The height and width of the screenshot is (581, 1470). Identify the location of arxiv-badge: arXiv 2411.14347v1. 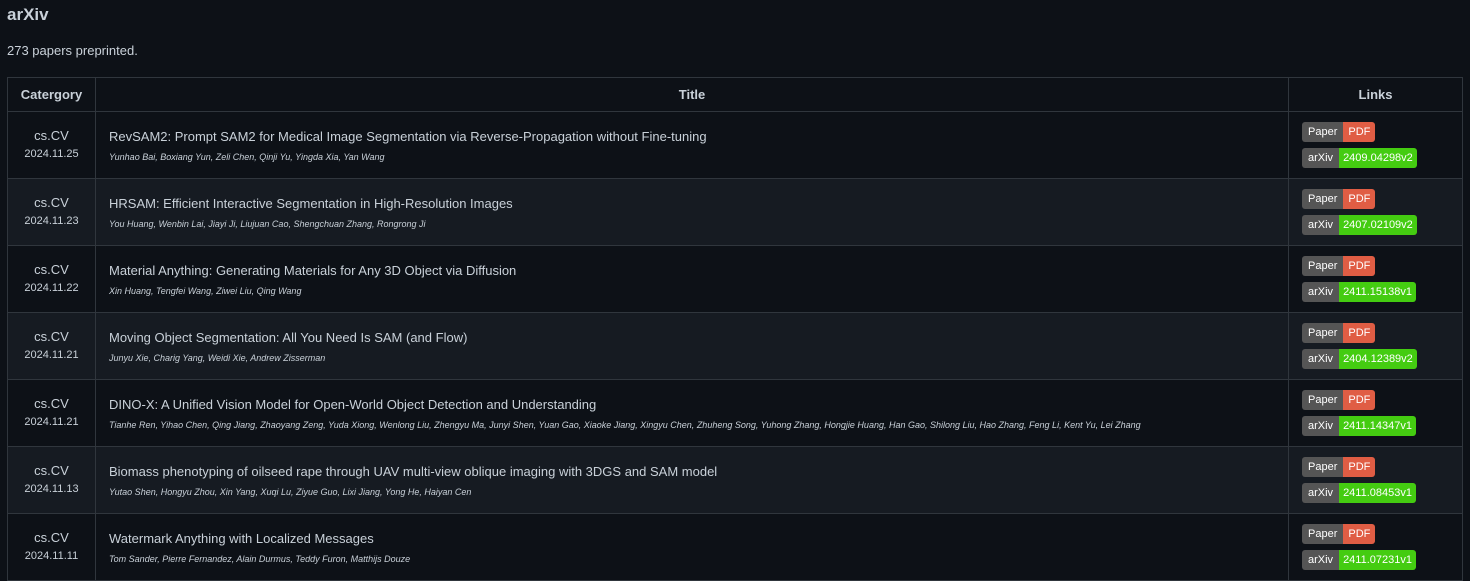
(1359, 426).